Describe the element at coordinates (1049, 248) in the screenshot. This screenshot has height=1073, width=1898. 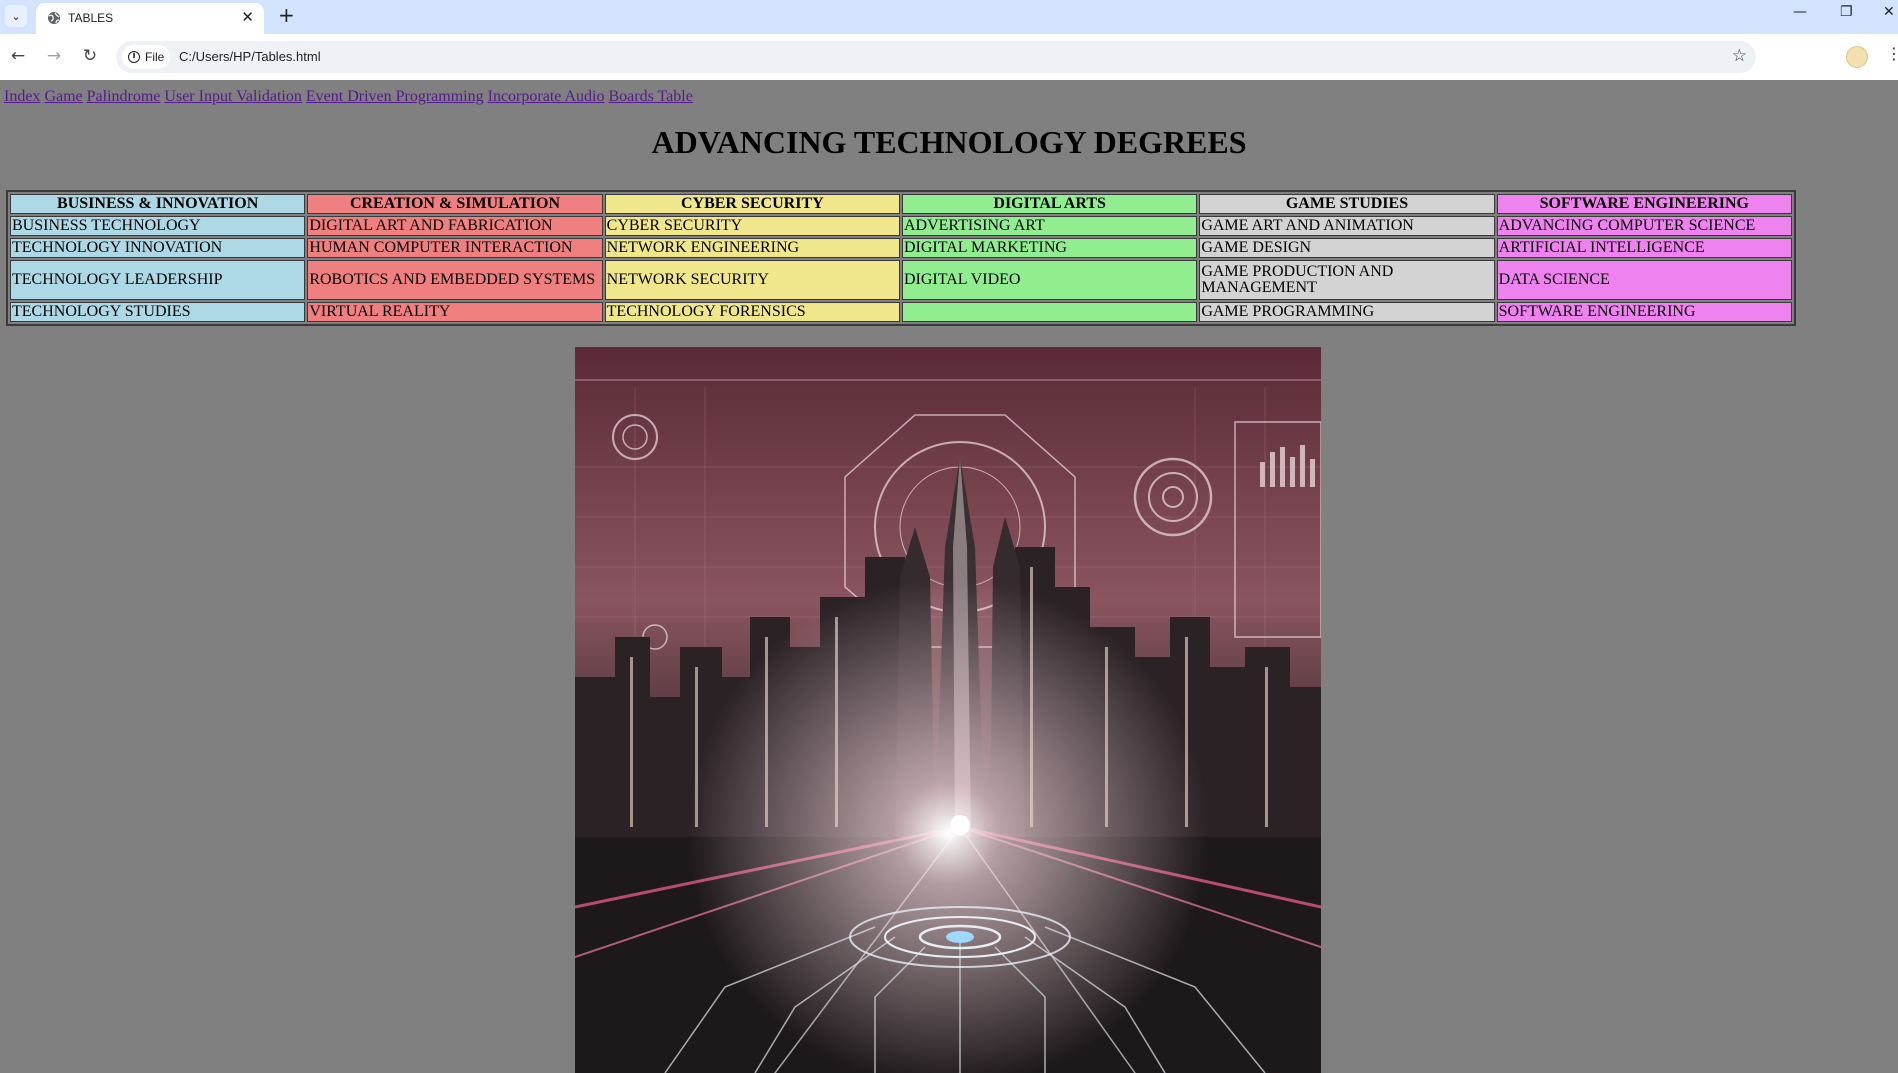
I see `table-cell: DIGITAL MARKETING` at that location.